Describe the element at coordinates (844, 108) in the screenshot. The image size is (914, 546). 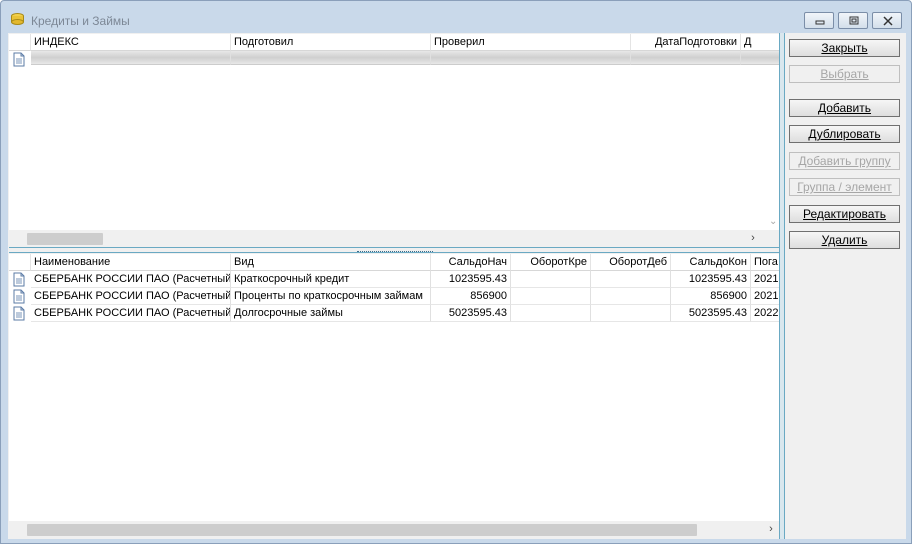
I see `add-button: Добавить` at that location.